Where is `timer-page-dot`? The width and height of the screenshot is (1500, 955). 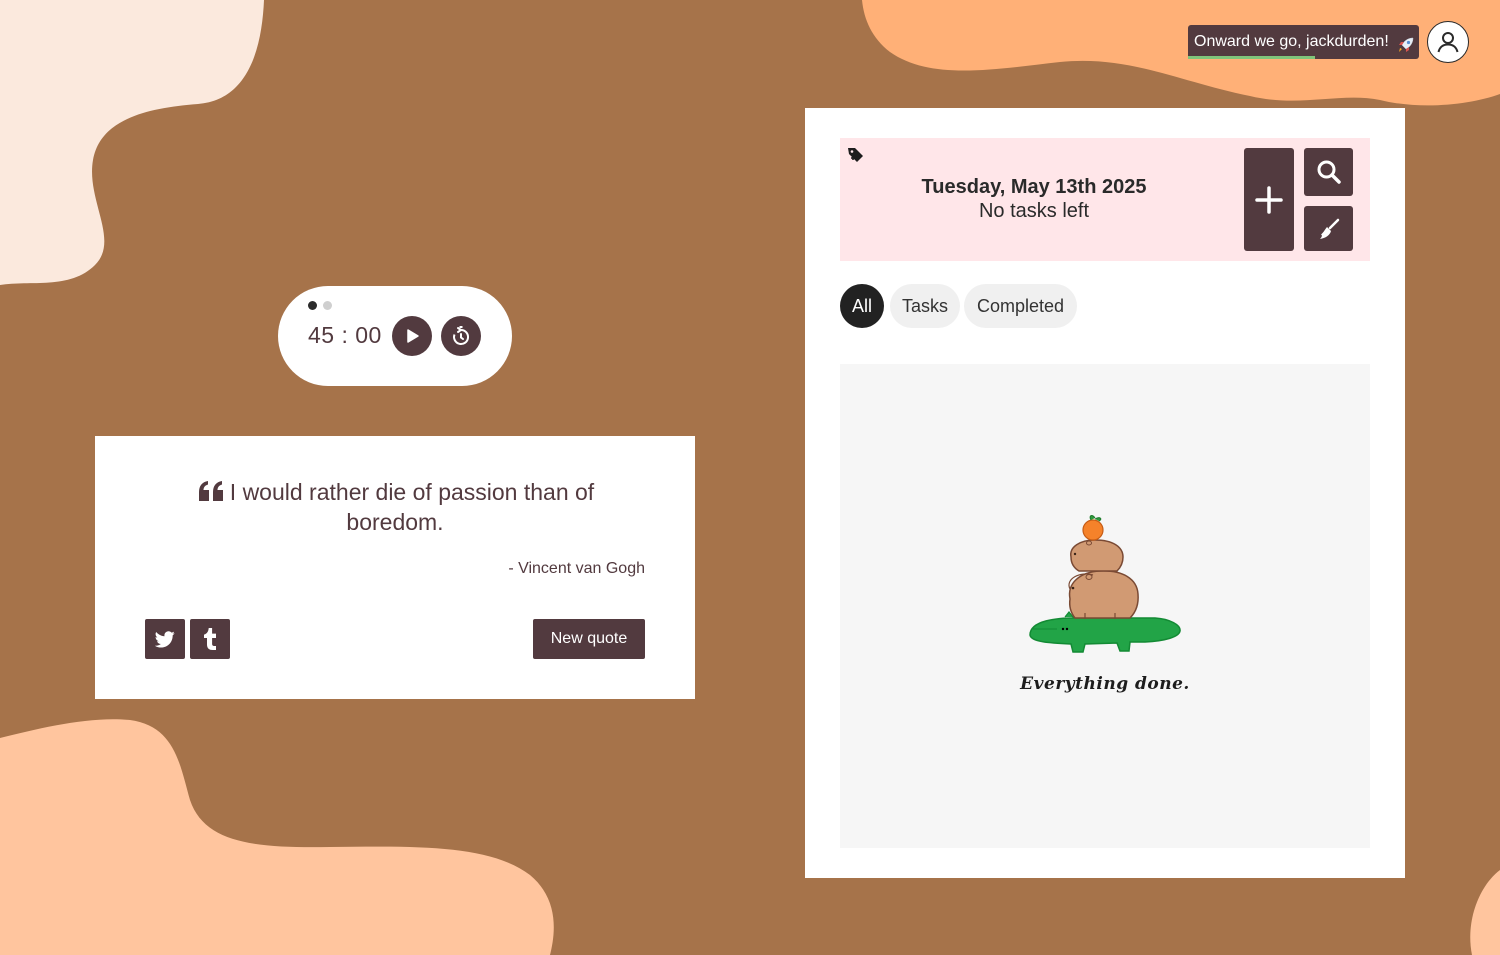 timer-page-dot is located at coordinates (327, 305).